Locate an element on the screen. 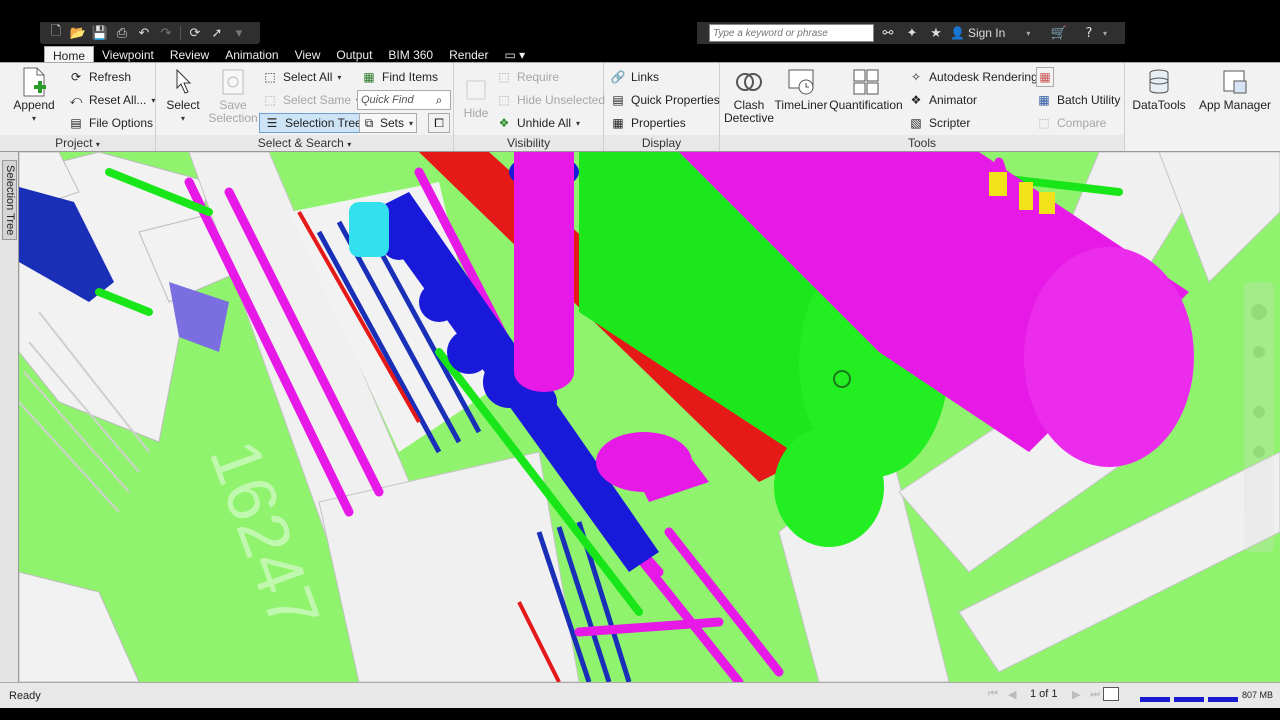 Image resolution: width=1280 pixels, height=720 pixels. select-button: Select ▾ is located at coordinates (183, 96).